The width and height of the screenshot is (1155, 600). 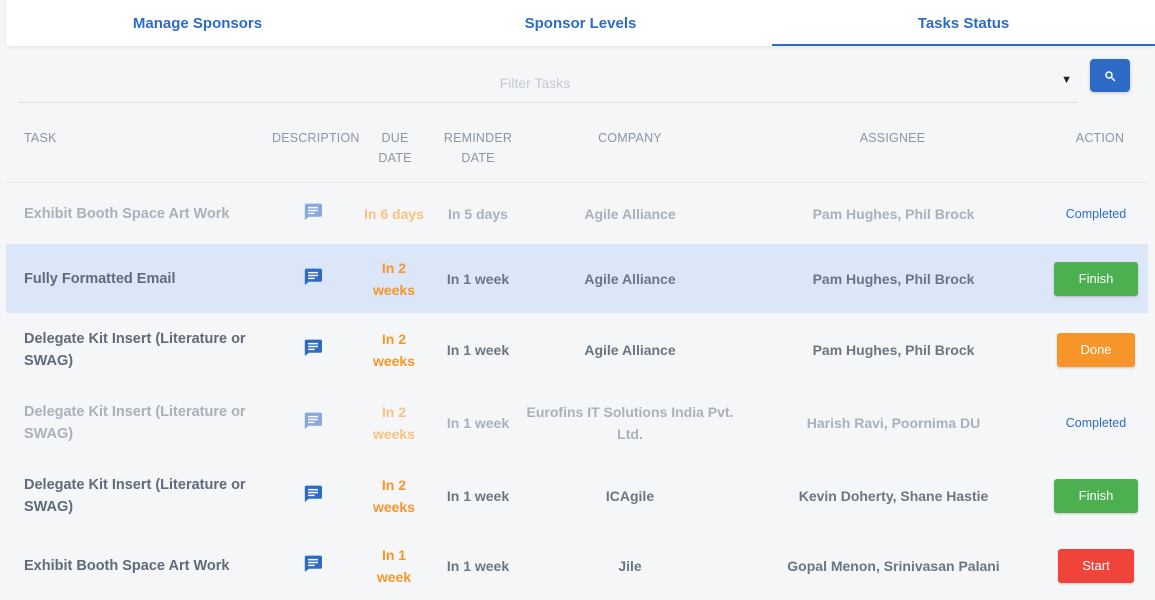 What do you see at coordinates (394, 577) in the screenshot?
I see `text-line: week` at bounding box center [394, 577].